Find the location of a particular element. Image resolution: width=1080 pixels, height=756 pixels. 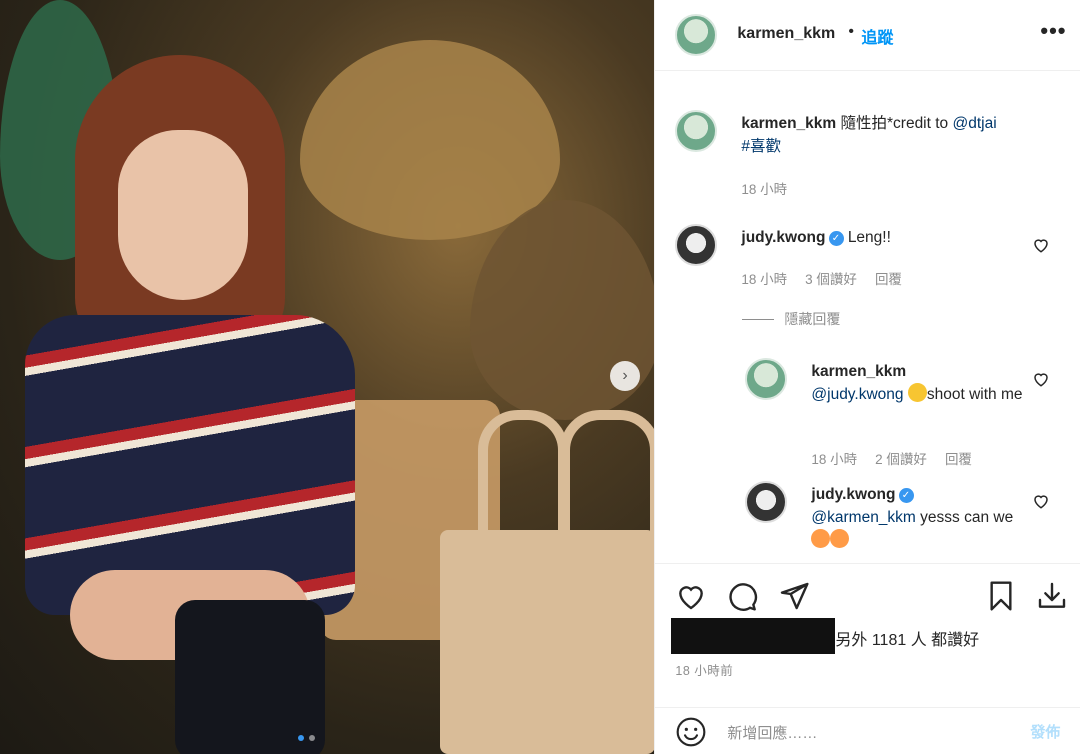

comment-mention: @judy.kwong is located at coordinates (857, 394).